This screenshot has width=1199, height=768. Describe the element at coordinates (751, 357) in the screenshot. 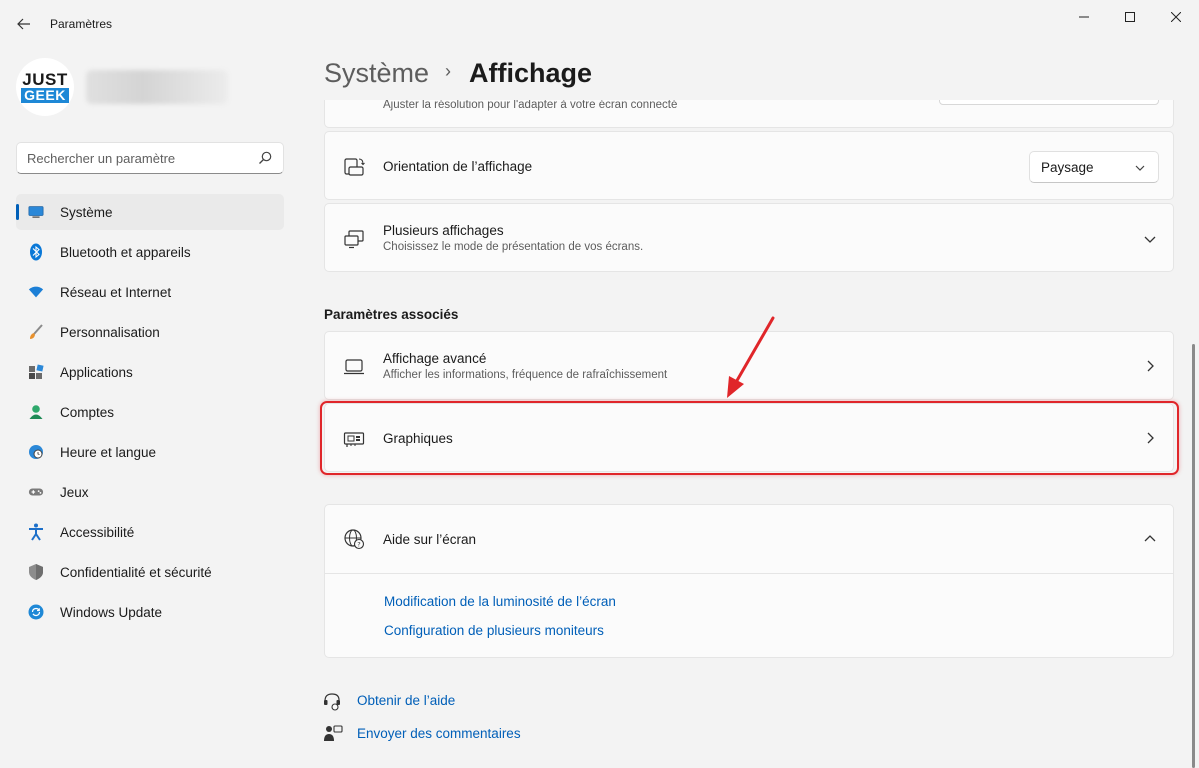

I see `red-arrow-annotation` at that location.